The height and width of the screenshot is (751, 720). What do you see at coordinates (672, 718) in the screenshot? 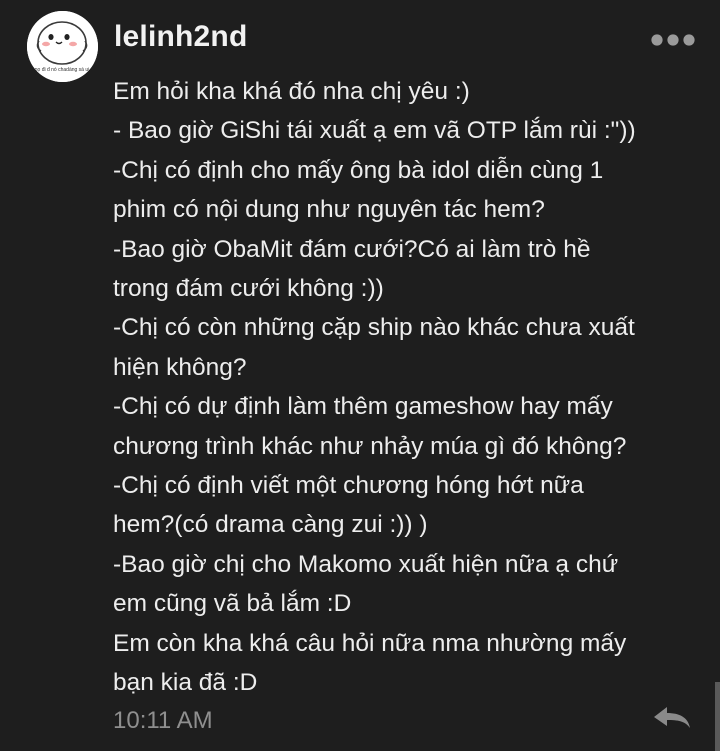
I see `reply-arrow-icon` at bounding box center [672, 718].